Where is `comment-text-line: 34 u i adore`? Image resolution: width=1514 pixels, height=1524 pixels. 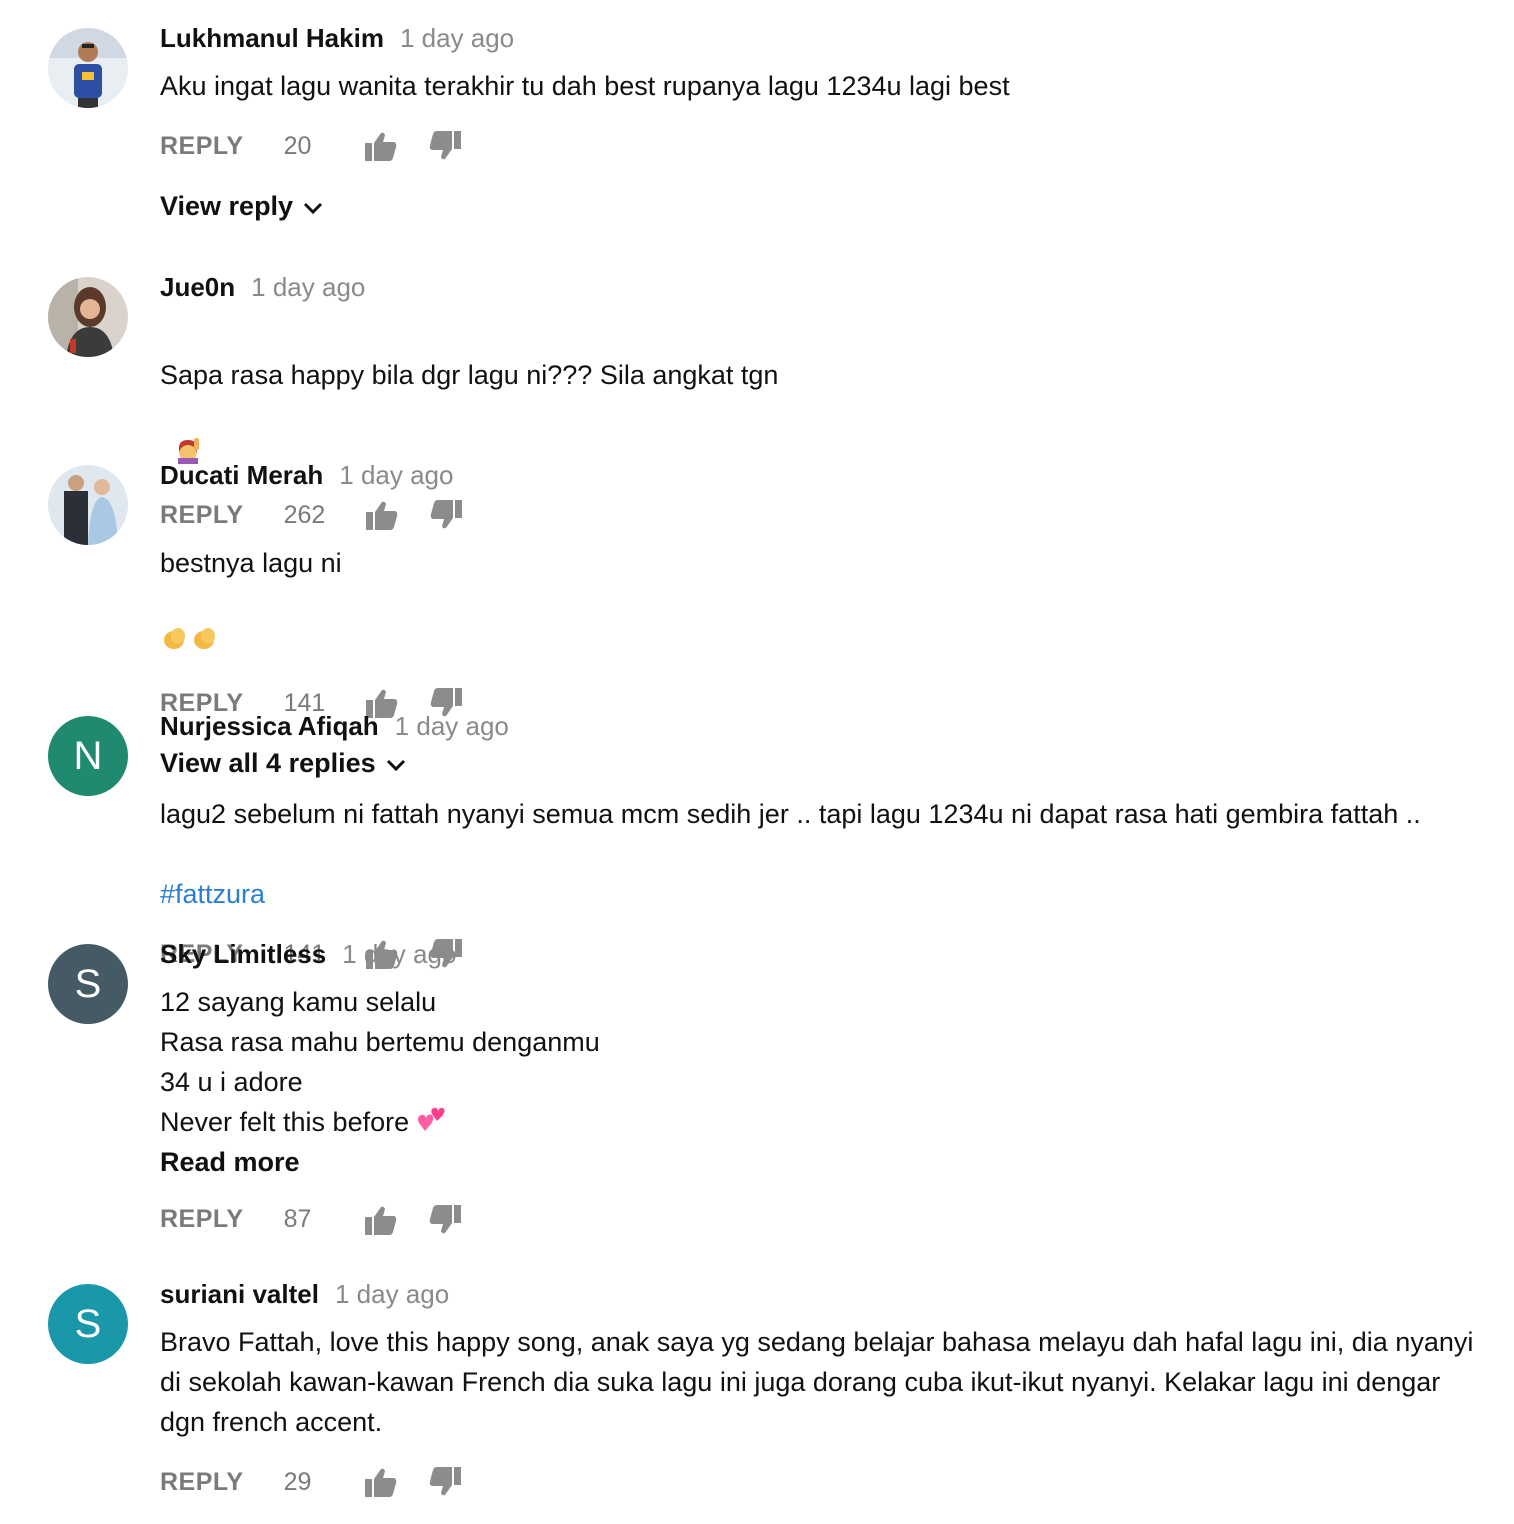
comment-text-line: 34 u i adore is located at coordinates (231, 1082).